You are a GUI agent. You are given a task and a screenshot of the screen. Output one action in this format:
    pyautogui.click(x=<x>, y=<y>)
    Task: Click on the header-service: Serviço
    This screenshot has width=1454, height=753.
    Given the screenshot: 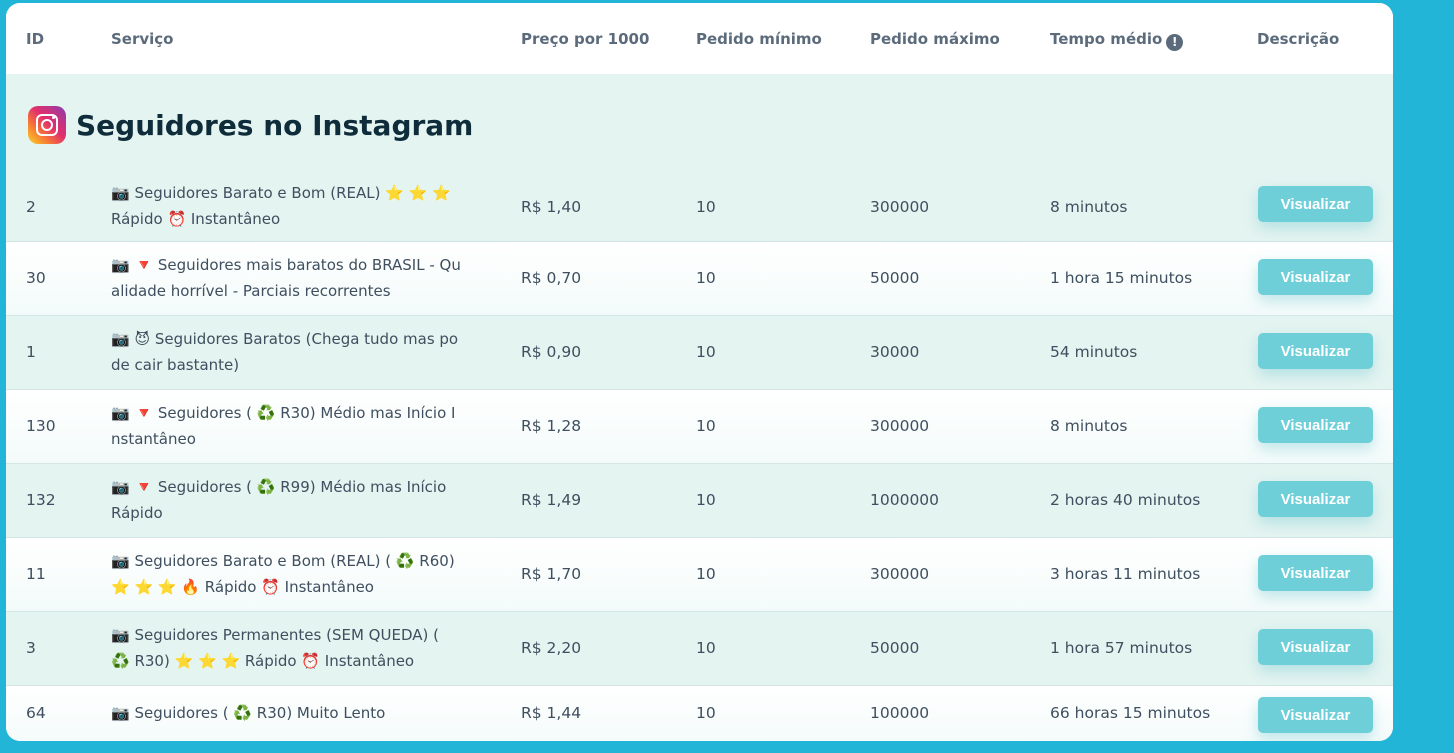 What is the action you would take?
    pyautogui.click(x=142, y=39)
    